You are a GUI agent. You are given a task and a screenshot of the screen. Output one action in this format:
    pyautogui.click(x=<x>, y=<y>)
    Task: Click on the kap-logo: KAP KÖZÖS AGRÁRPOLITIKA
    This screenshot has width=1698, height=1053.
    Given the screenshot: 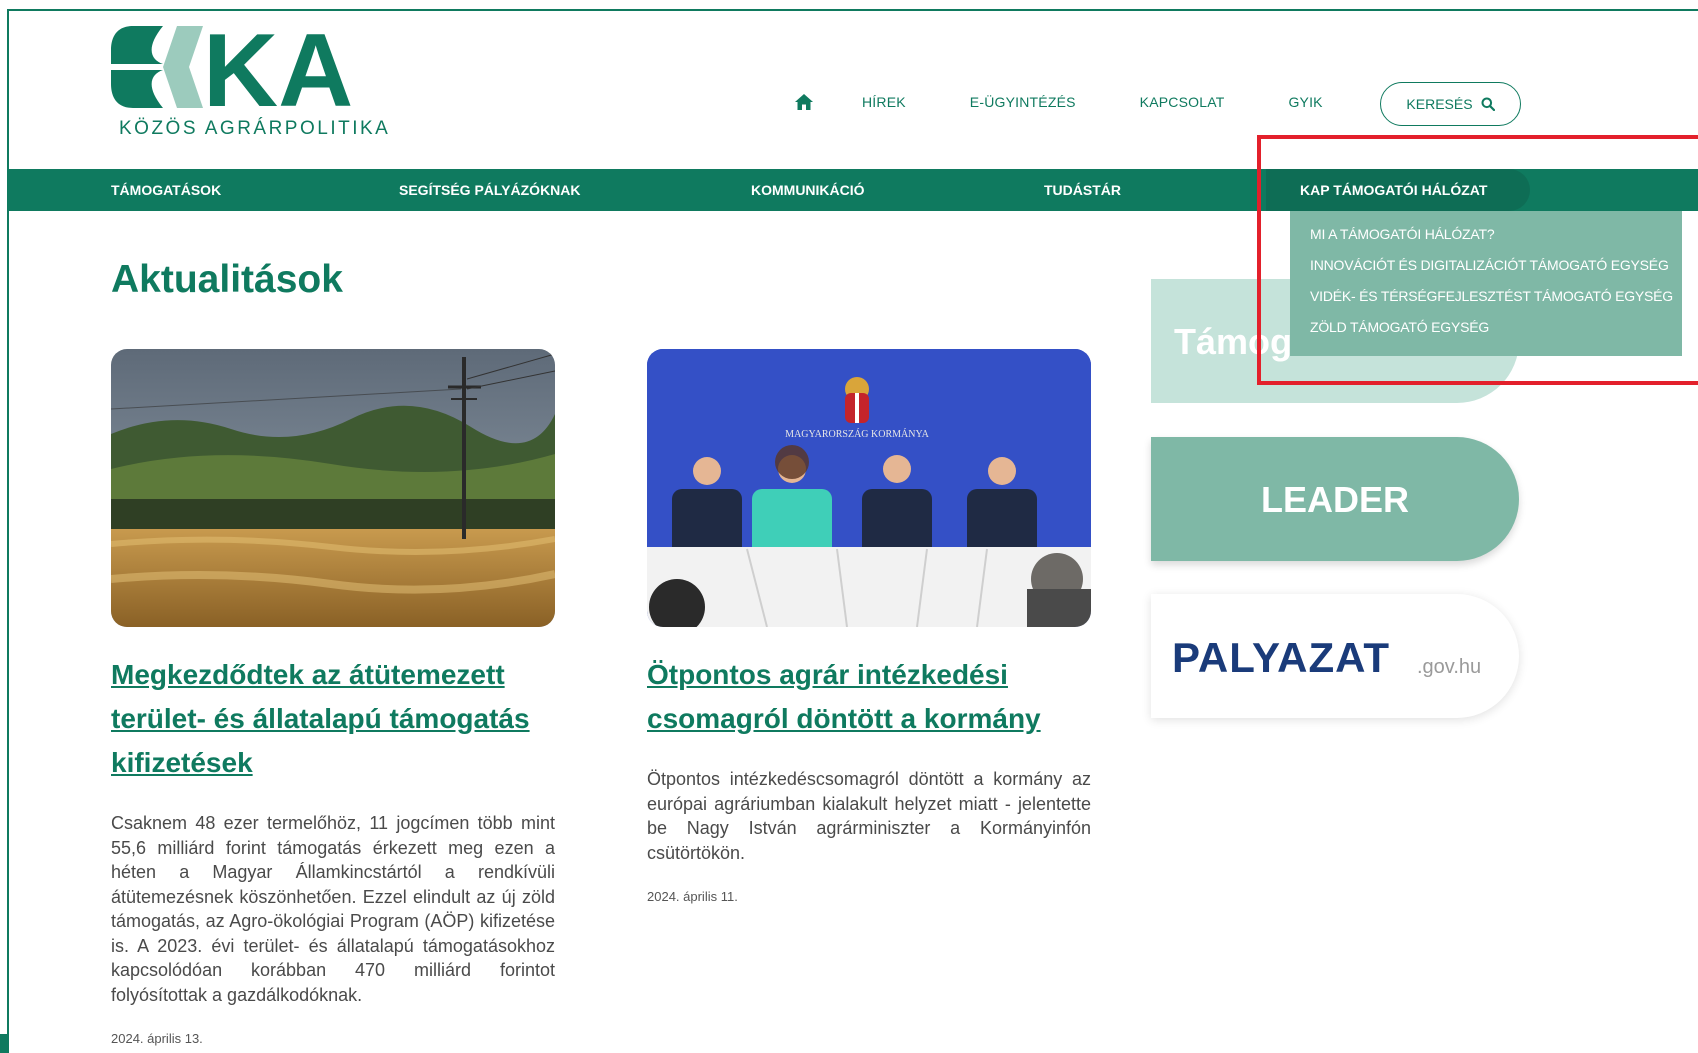 What is the action you would take?
    pyautogui.click(x=249, y=82)
    